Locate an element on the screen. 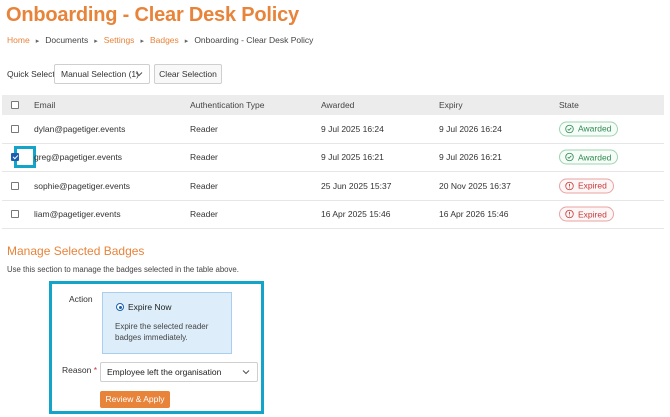 The image size is (670, 417). column-header-awarded: Awarded is located at coordinates (337, 105).